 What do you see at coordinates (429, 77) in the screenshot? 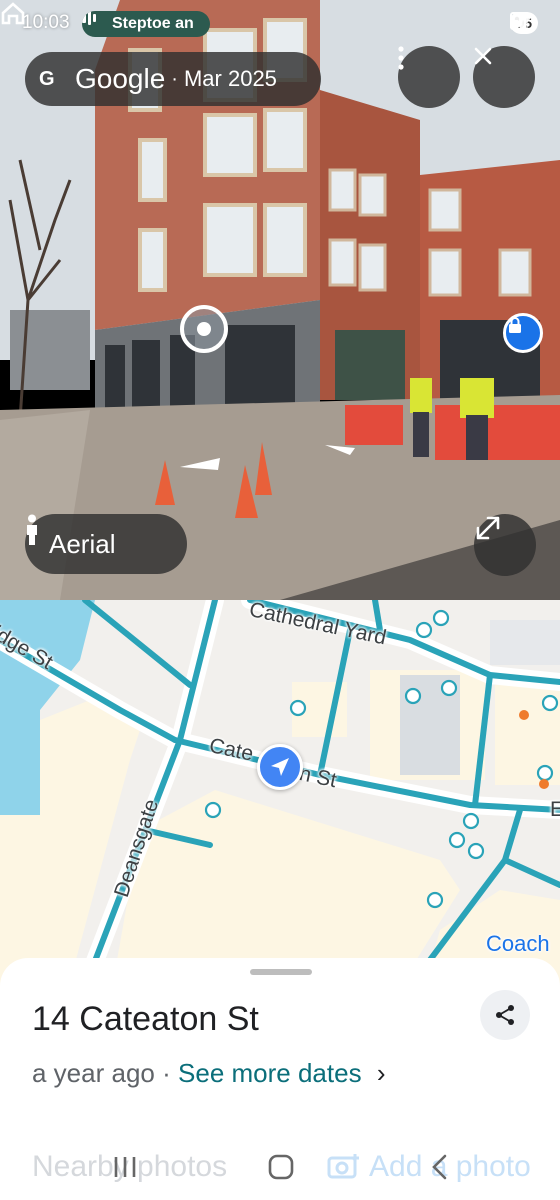
I see `more-options-button` at bounding box center [429, 77].